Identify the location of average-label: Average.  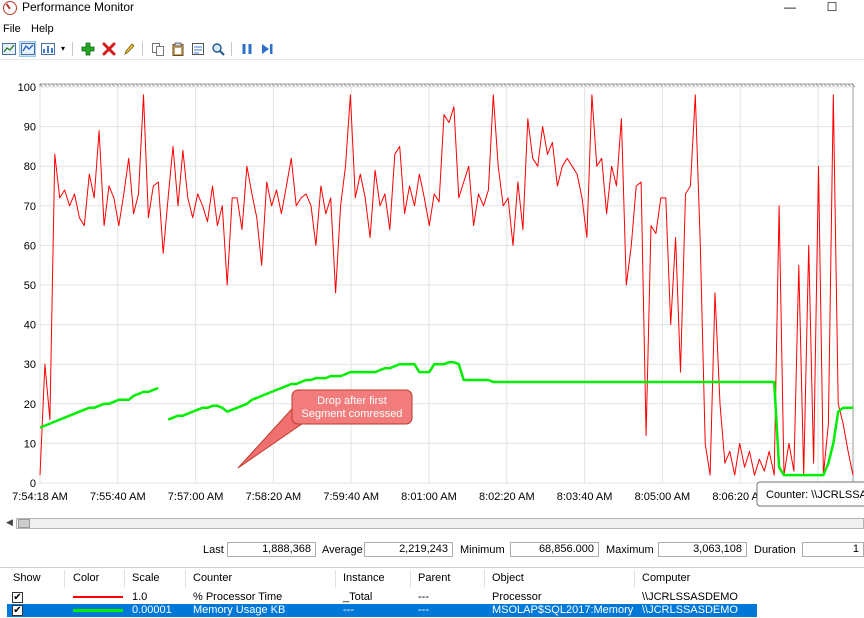
(342, 550).